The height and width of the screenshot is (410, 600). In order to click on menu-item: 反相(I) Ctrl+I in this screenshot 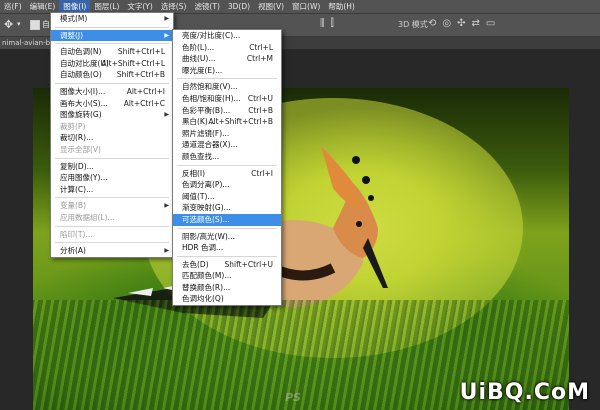, I will do `click(227, 174)`.